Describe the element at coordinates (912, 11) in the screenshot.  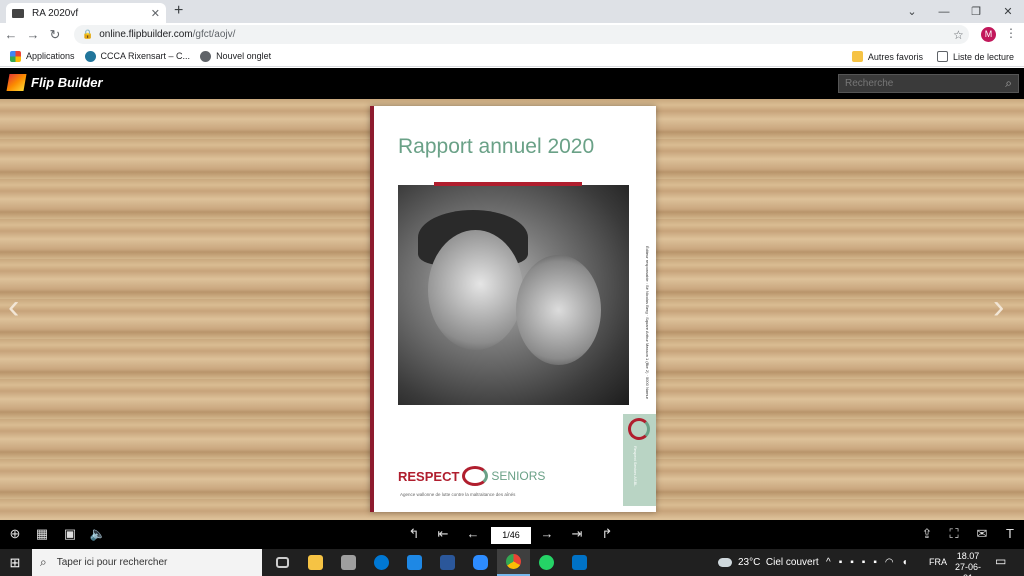
I see `profile-menu-icon: ⌄` at that location.